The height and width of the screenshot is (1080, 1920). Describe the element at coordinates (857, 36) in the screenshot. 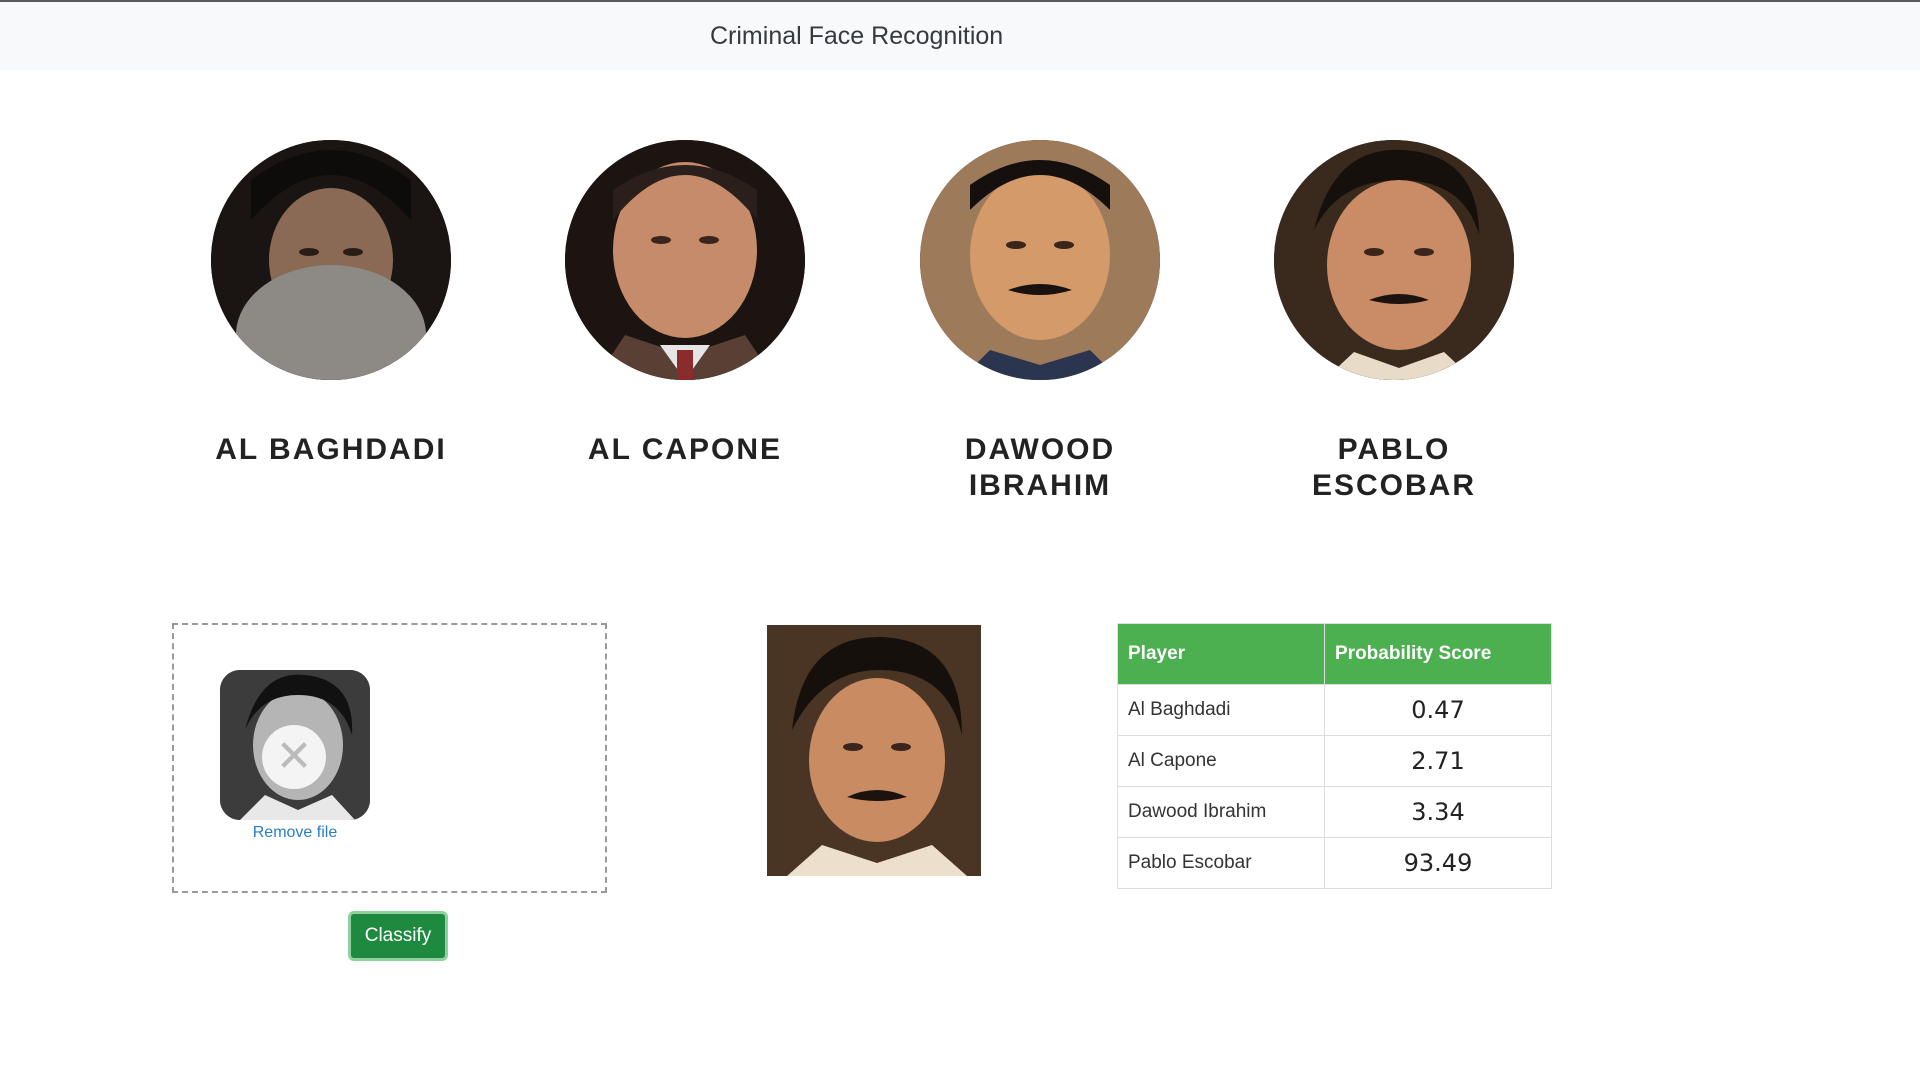

I see `app-title: Criminal Face Recognition` at that location.